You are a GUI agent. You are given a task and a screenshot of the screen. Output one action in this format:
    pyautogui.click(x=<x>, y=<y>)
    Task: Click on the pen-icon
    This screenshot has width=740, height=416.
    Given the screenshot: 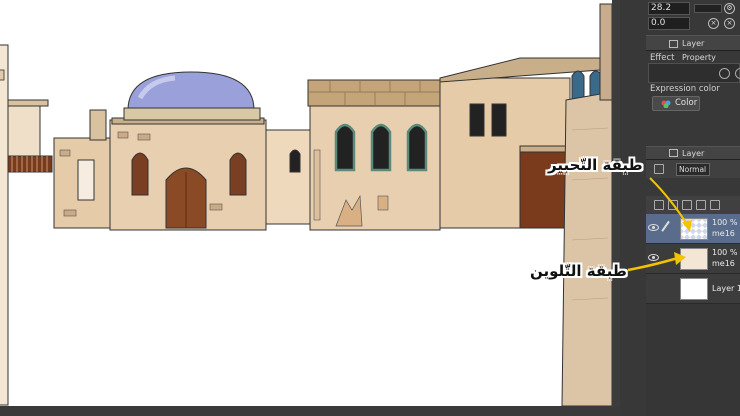 What is the action you would take?
    pyautogui.click(x=668, y=228)
    